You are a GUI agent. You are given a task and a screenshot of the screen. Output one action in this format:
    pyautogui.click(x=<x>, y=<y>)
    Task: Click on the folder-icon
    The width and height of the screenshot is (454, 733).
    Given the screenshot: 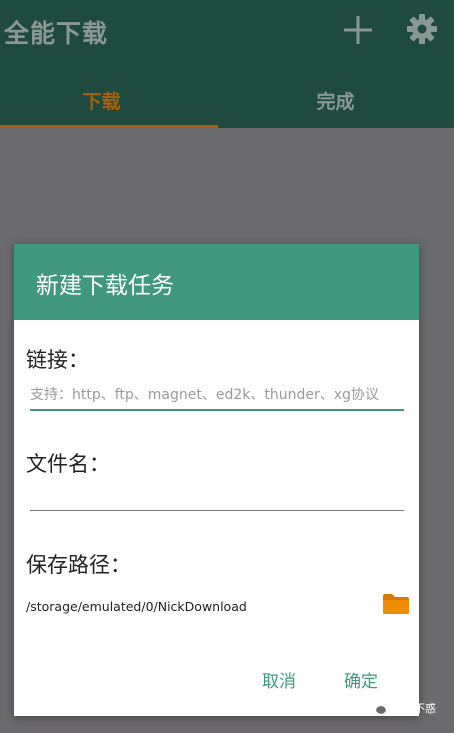 What is the action you would take?
    pyautogui.click(x=396, y=604)
    